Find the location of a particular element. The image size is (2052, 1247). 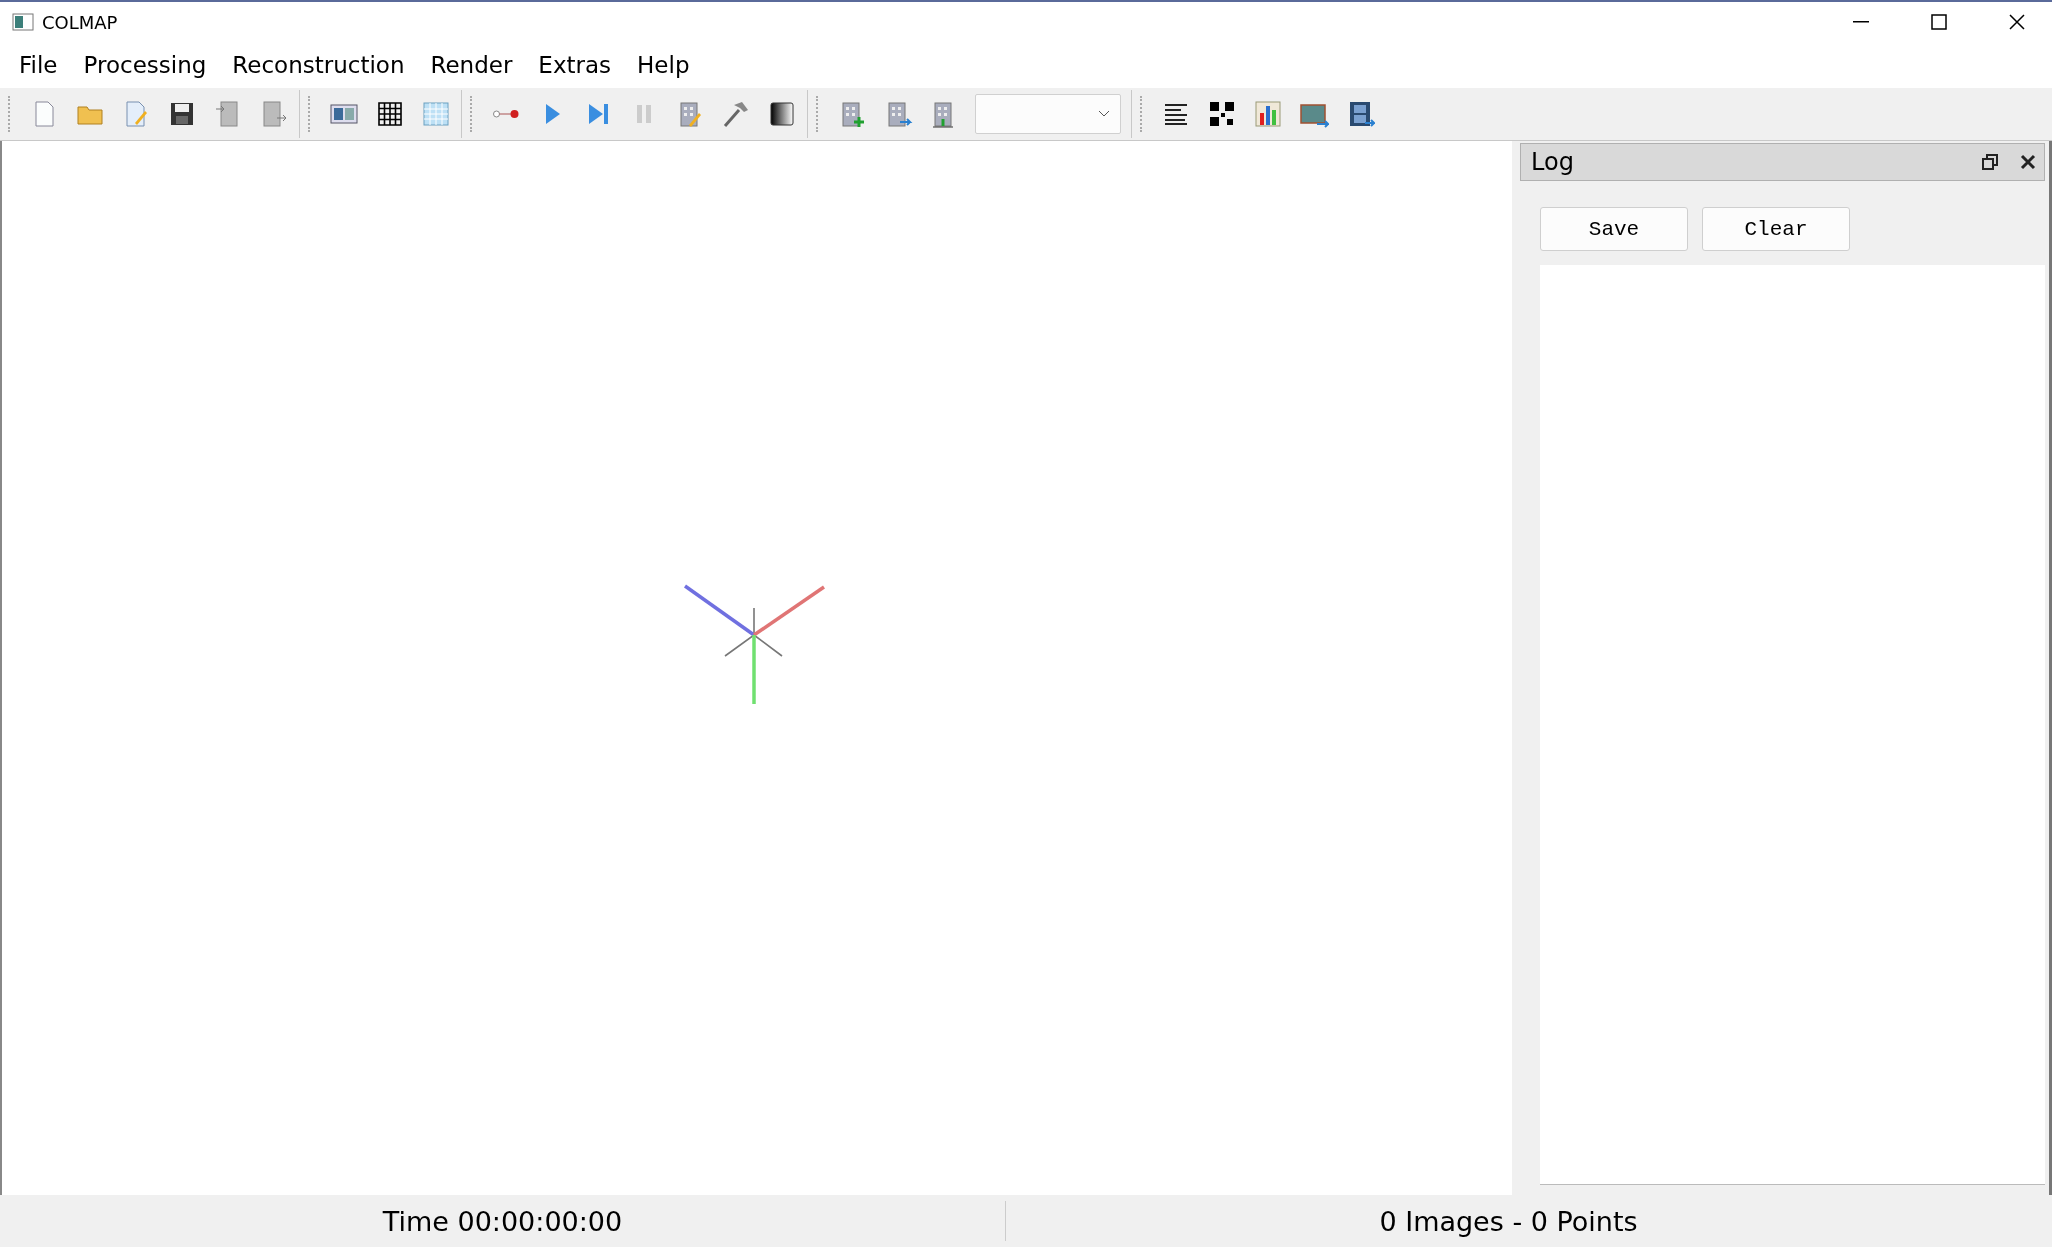

app-icon is located at coordinates (23, 22).